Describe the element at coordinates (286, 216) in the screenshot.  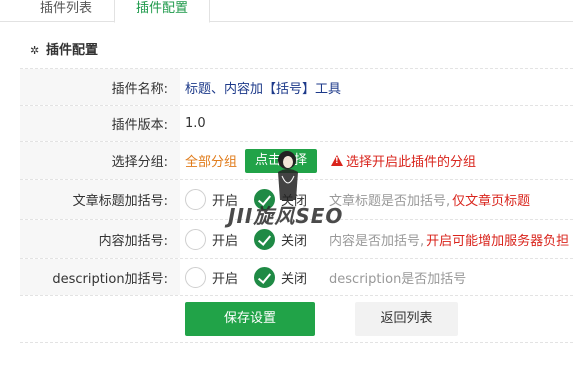
I see `watermark-text: JII旋风SEO` at that location.